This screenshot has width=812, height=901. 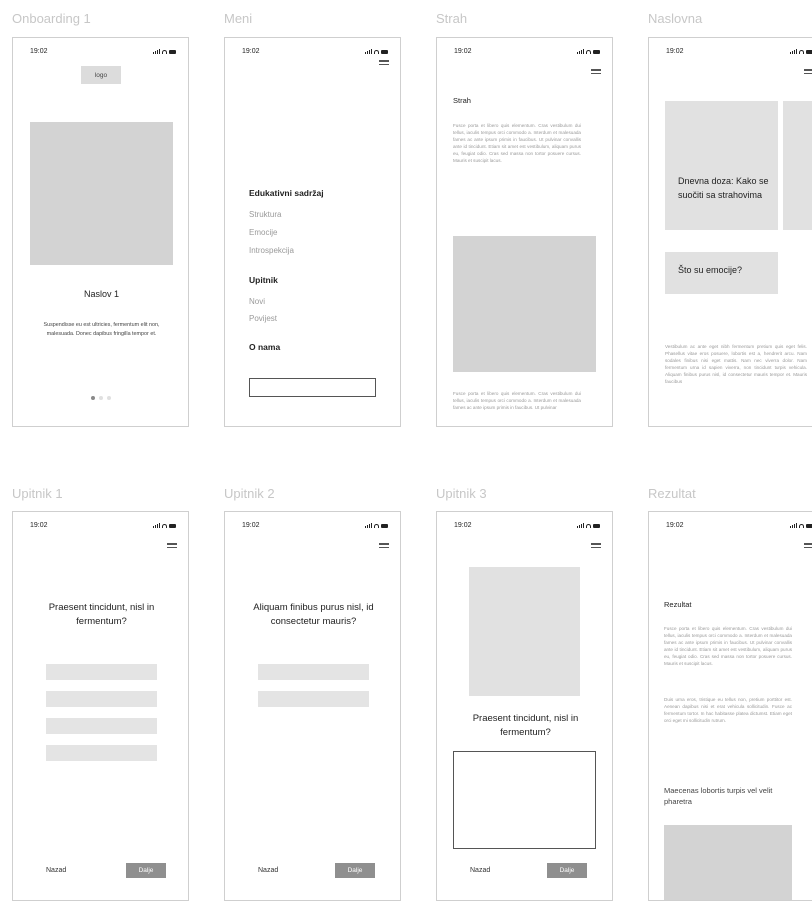 What do you see at coordinates (238, 18) in the screenshot?
I see `frame-title-meni: Meni` at bounding box center [238, 18].